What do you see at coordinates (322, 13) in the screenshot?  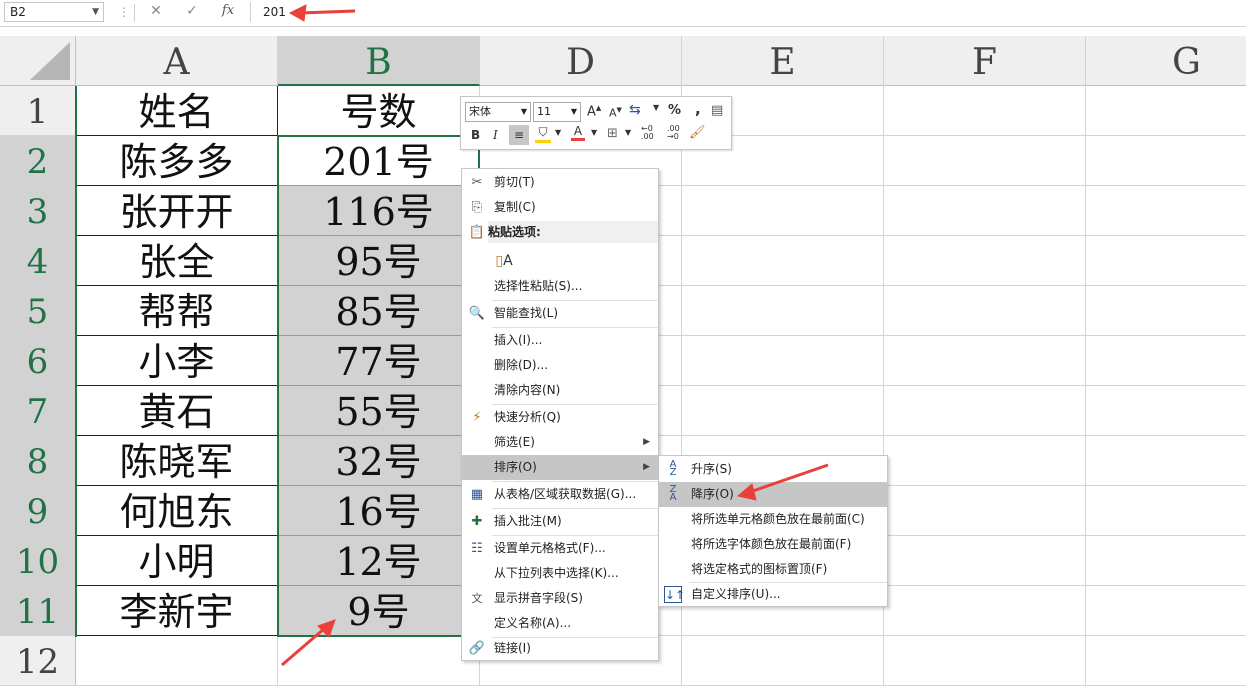 I see `annotation-arrow-formula` at bounding box center [322, 13].